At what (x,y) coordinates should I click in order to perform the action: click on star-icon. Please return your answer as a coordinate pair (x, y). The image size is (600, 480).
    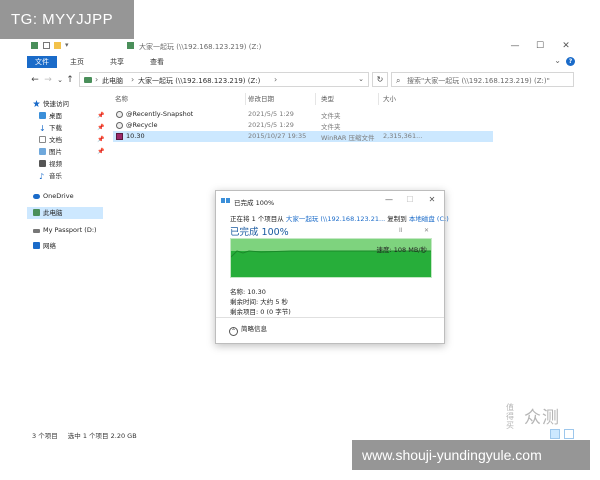
    Looking at the image, I should click on (36, 103).